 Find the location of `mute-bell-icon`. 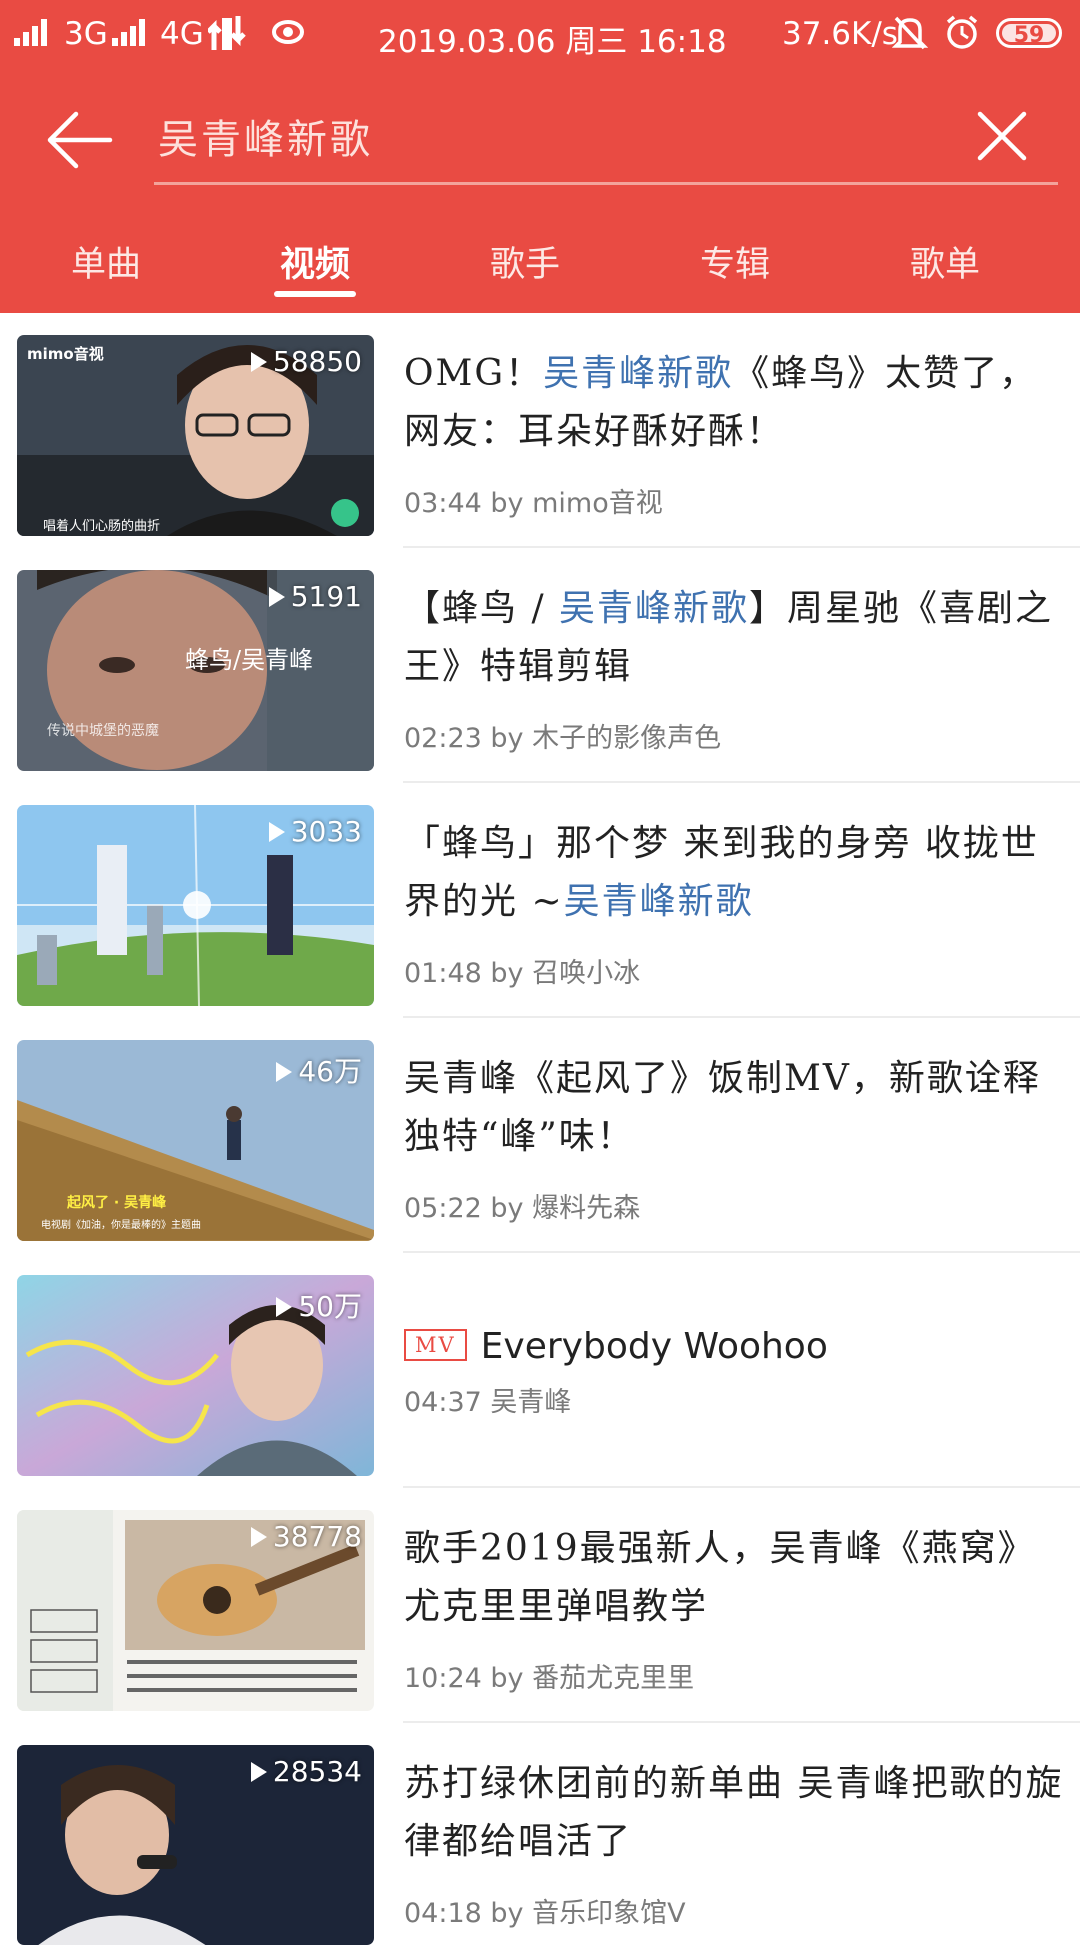

mute-bell-icon is located at coordinates (910, 33).